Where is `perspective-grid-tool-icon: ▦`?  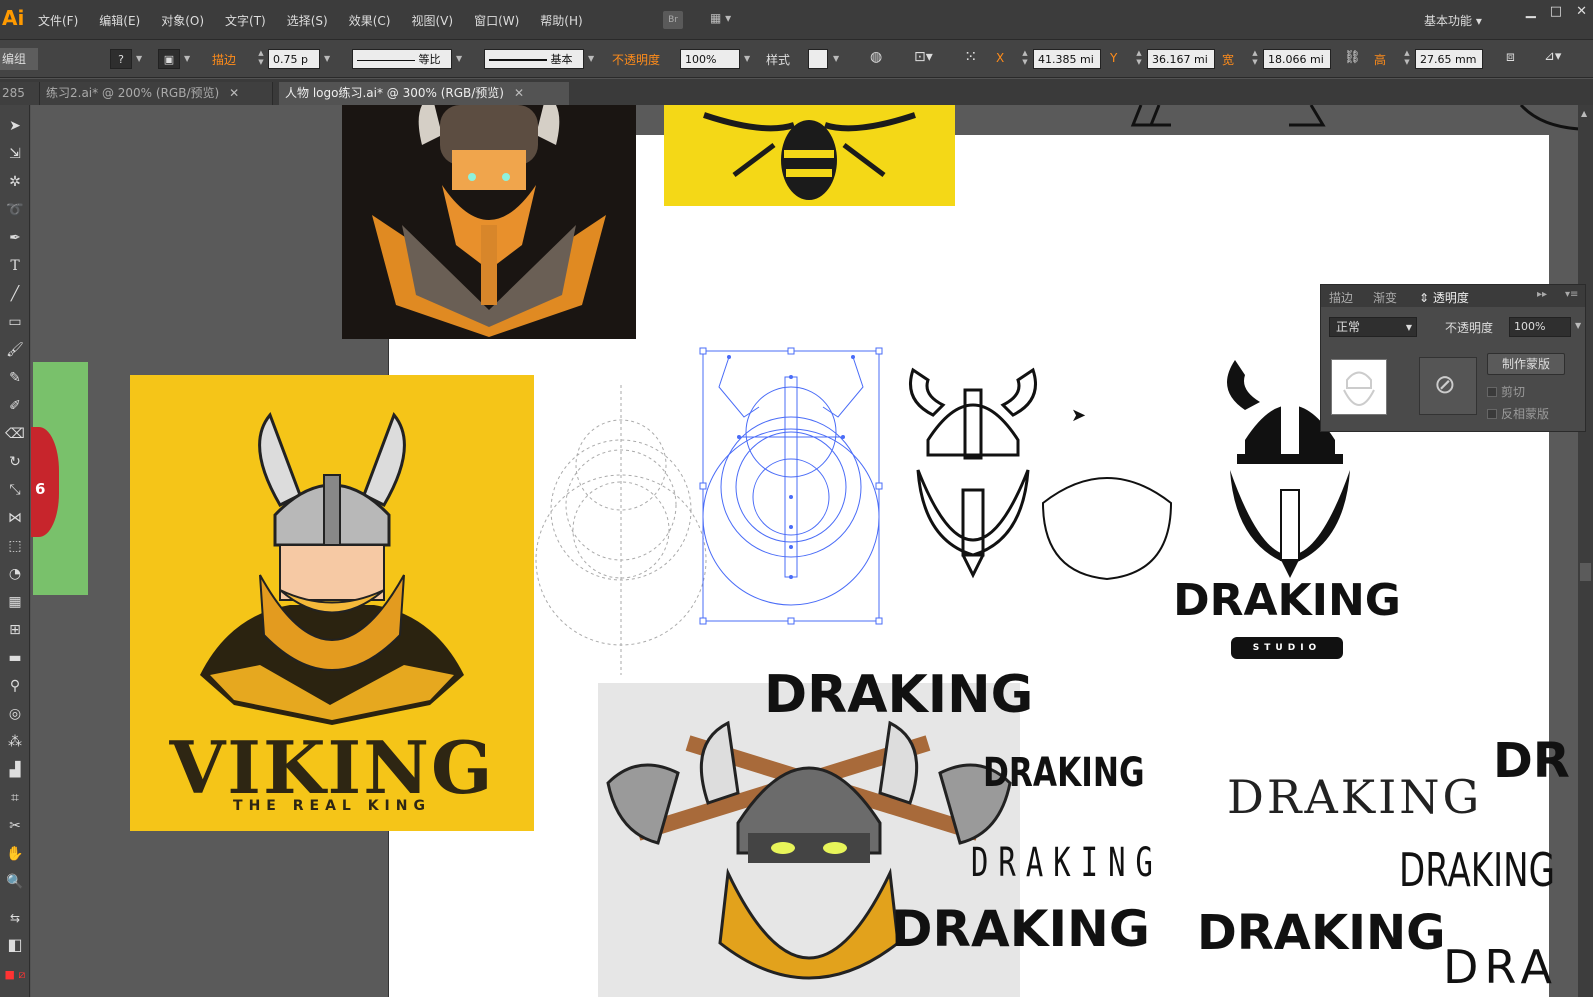 perspective-grid-tool-icon: ▦ is located at coordinates (15, 602).